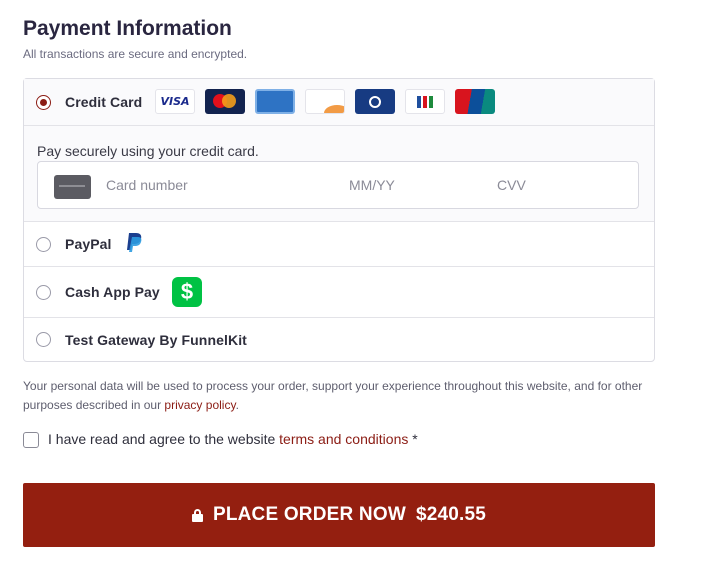  What do you see at coordinates (309, 514) in the screenshot?
I see `place-order-label: PLACE ORDER NOW` at bounding box center [309, 514].